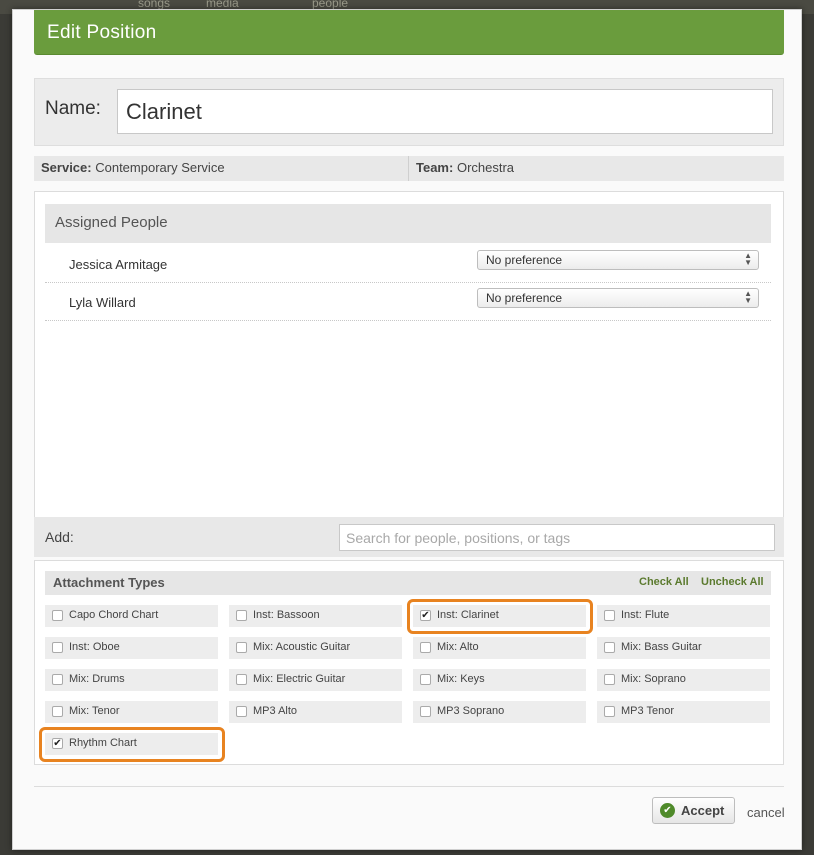 Image resolution: width=814 pixels, height=855 pixels. I want to click on attachment-label: MP3 Tenor, so click(647, 711).